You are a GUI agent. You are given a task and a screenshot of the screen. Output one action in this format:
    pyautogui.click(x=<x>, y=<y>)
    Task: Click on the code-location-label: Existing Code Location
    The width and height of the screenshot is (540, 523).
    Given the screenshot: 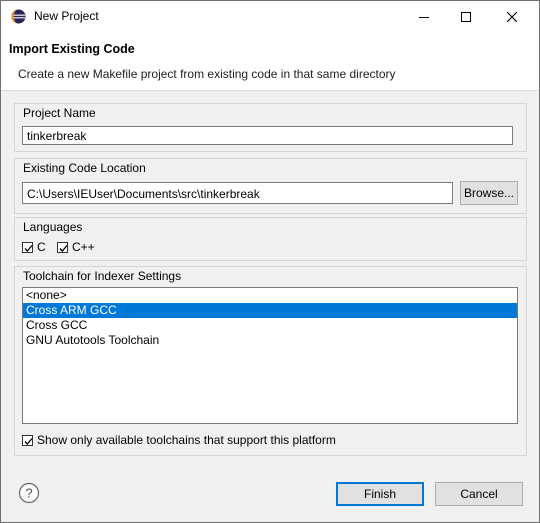 What is the action you would take?
    pyautogui.click(x=84, y=168)
    